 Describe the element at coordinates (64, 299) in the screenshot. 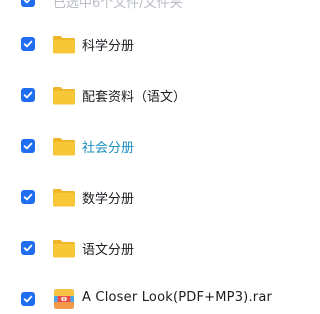

I see `archive-icon` at that location.